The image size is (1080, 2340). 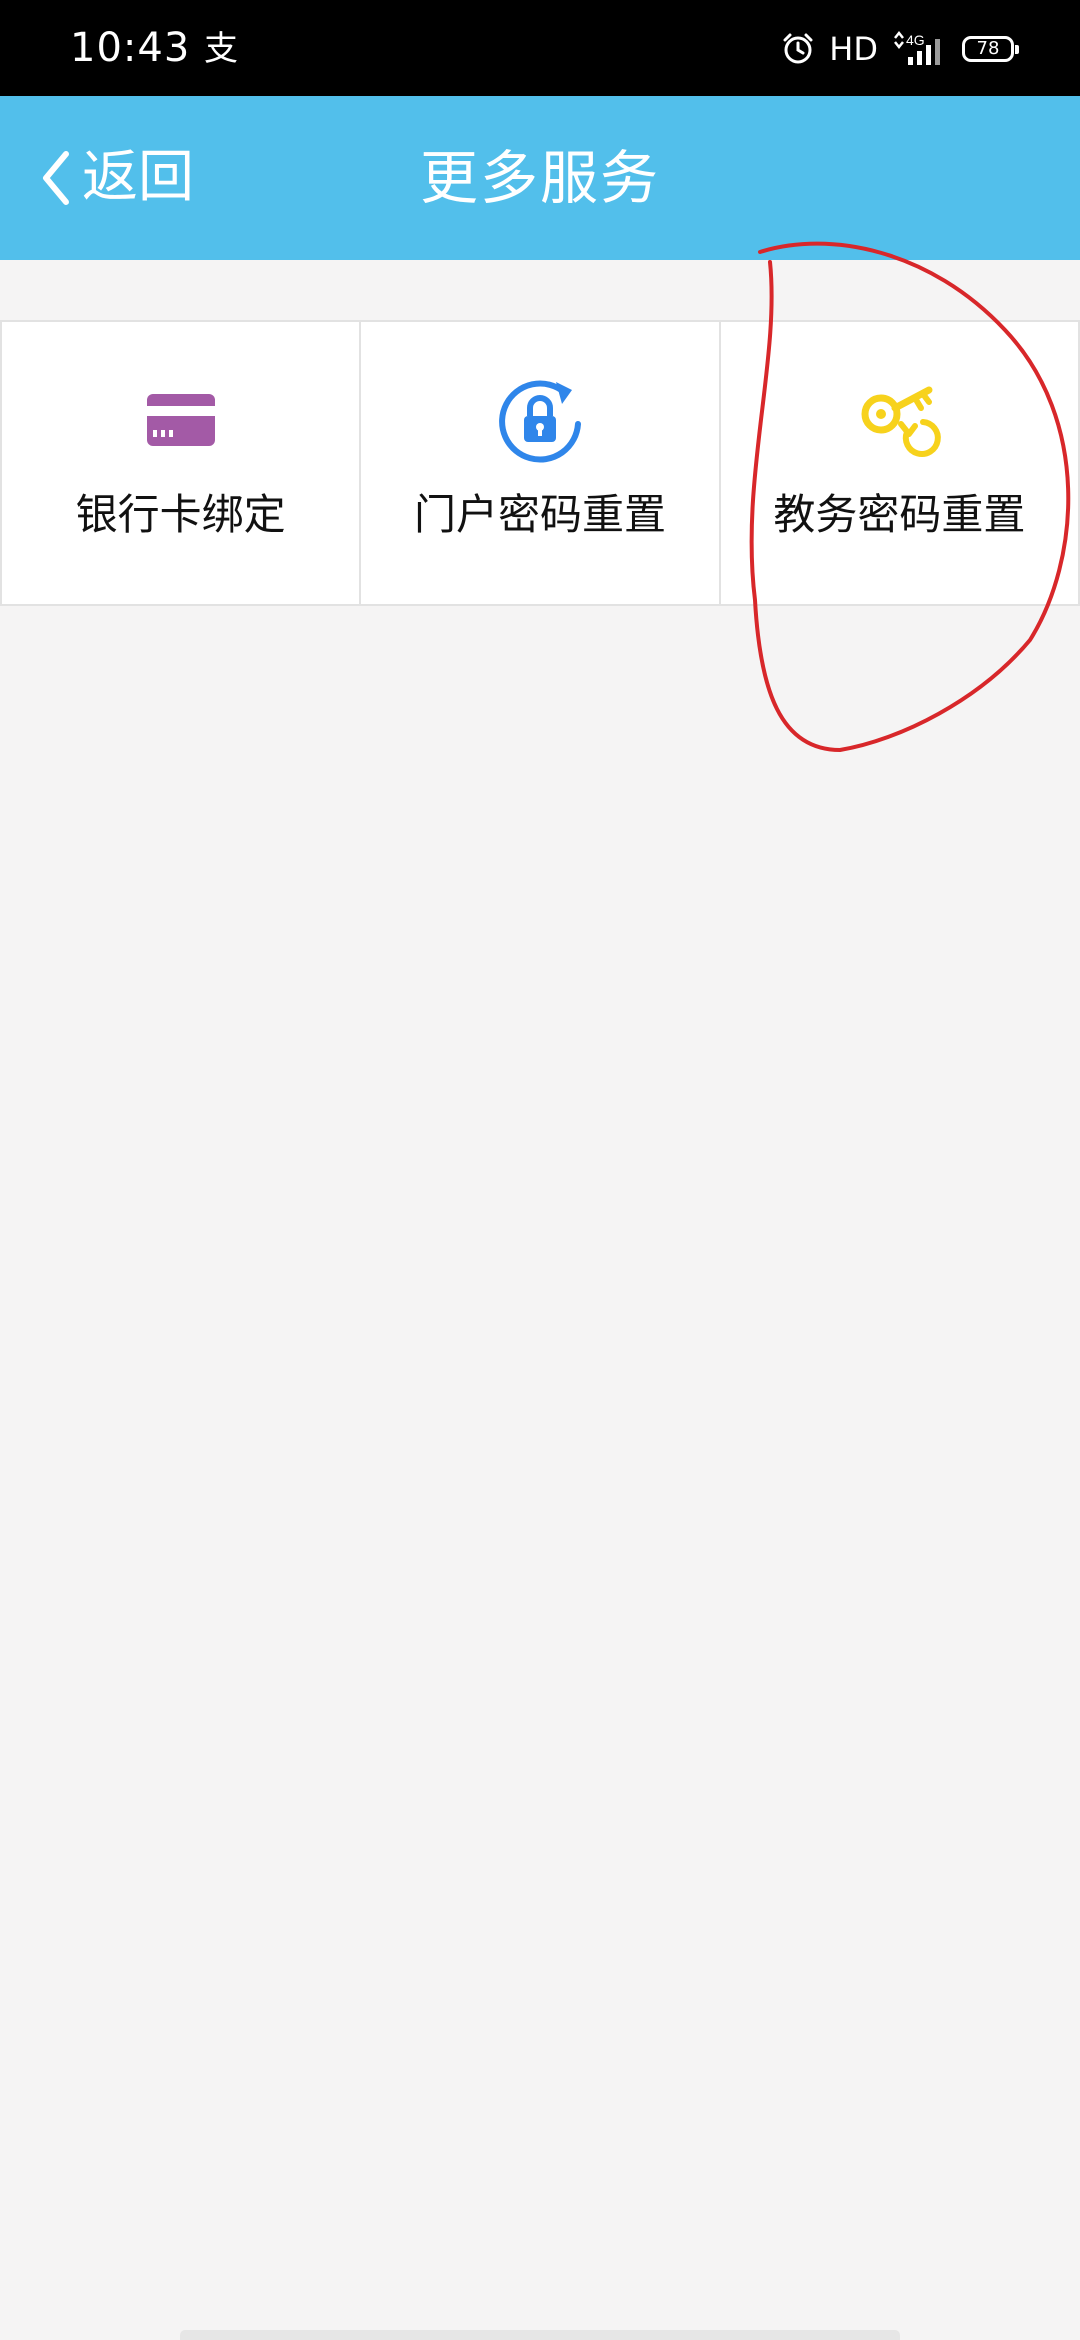 What do you see at coordinates (798, 48) in the screenshot?
I see `alarm-clock-icon` at bounding box center [798, 48].